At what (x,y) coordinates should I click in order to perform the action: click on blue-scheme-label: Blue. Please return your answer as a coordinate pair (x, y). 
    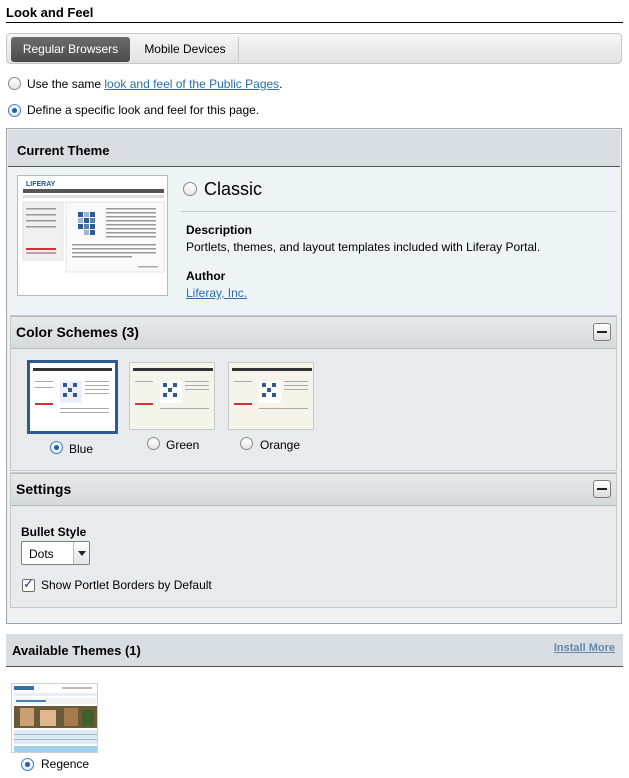
    Looking at the image, I should click on (81, 449).